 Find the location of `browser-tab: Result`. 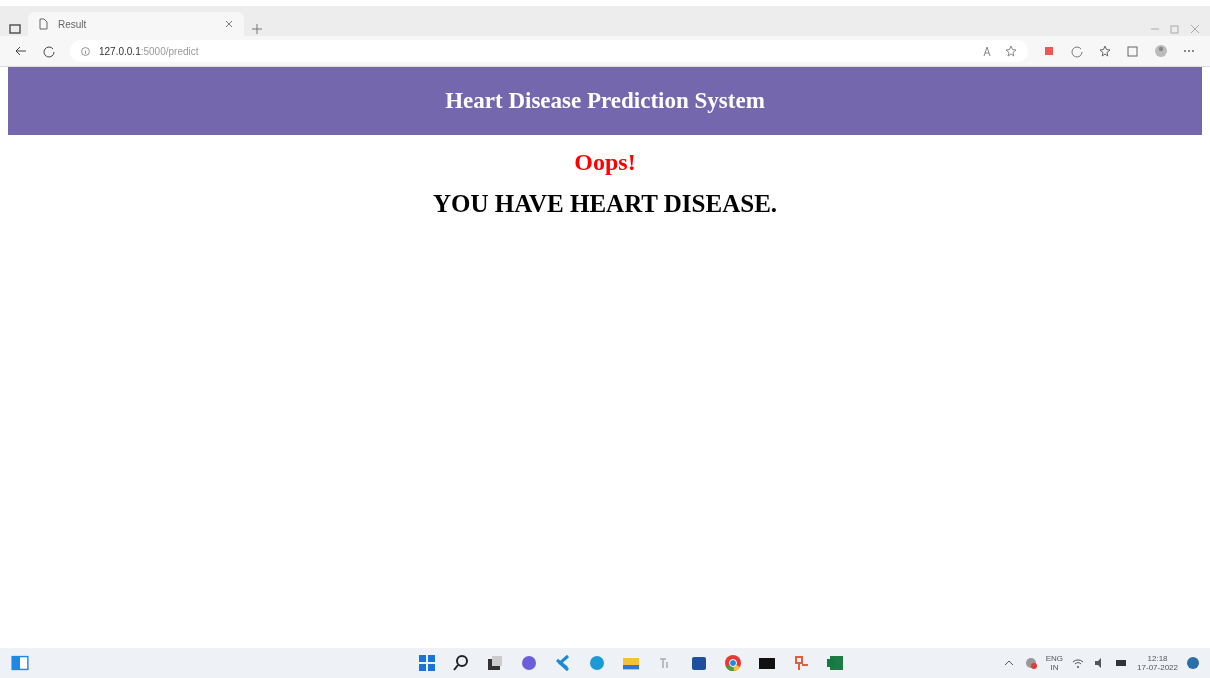

browser-tab: Result is located at coordinates (136, 24).